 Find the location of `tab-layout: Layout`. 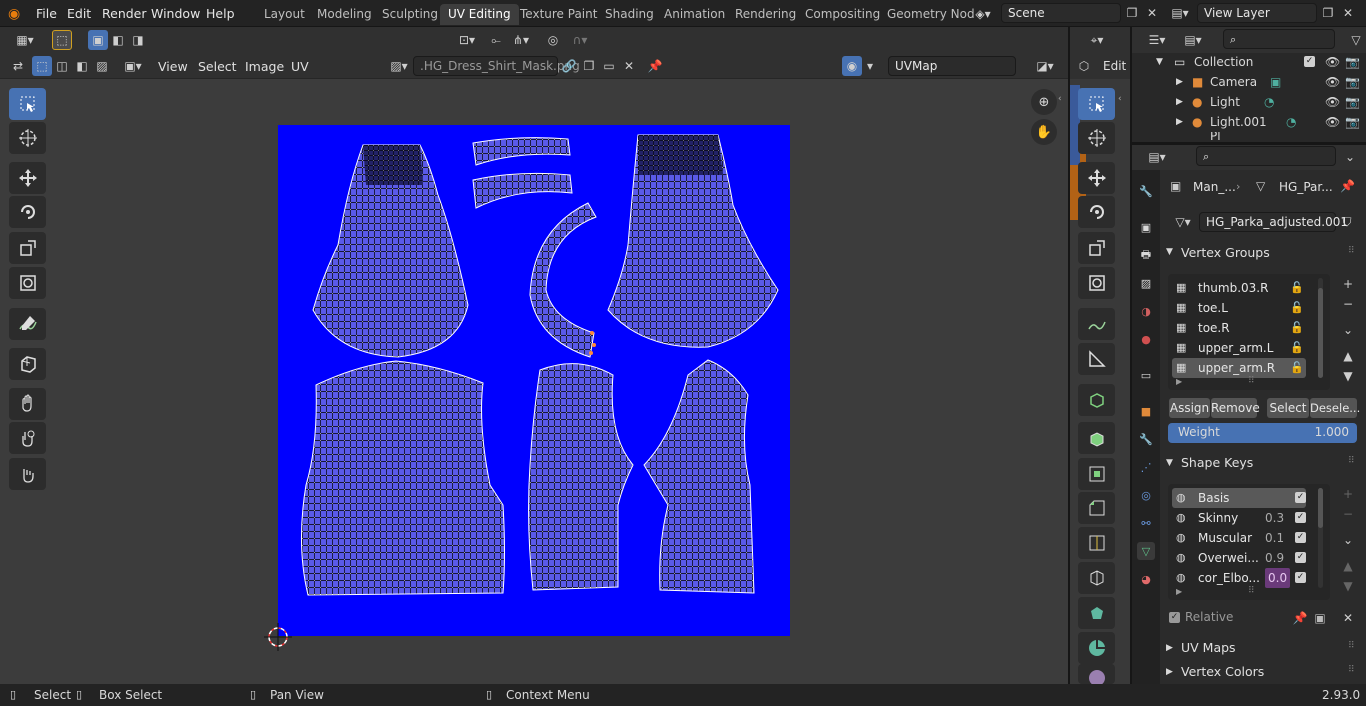

tab-layout: Layout is located at coordinates (284, 14).